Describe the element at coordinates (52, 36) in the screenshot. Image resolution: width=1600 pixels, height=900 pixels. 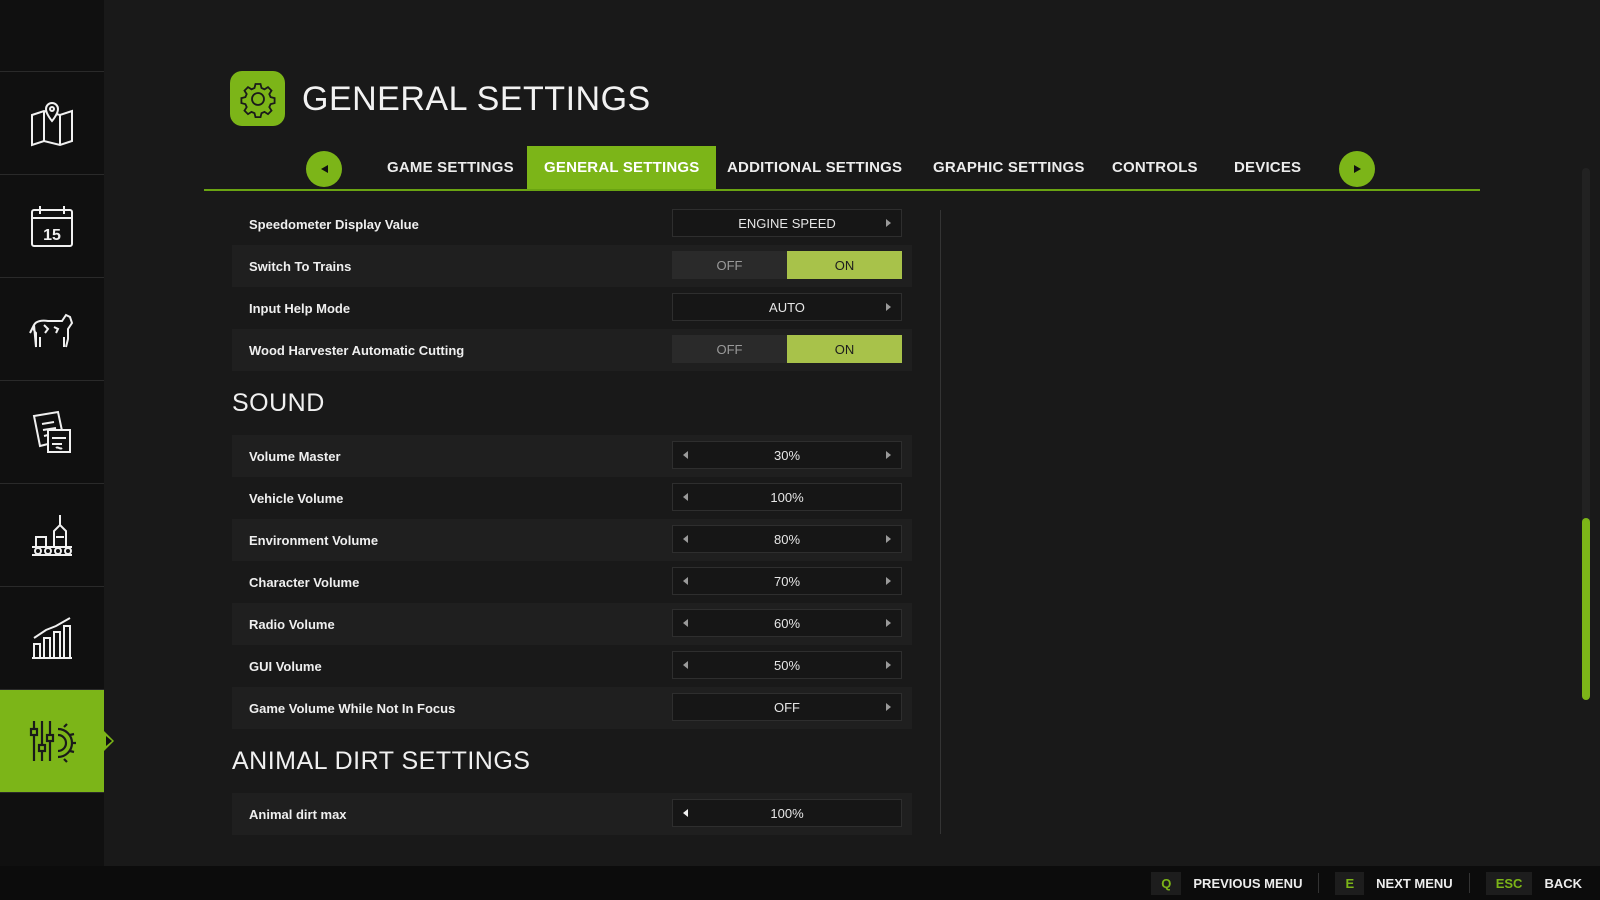
I see `sidebar-header` at that location.